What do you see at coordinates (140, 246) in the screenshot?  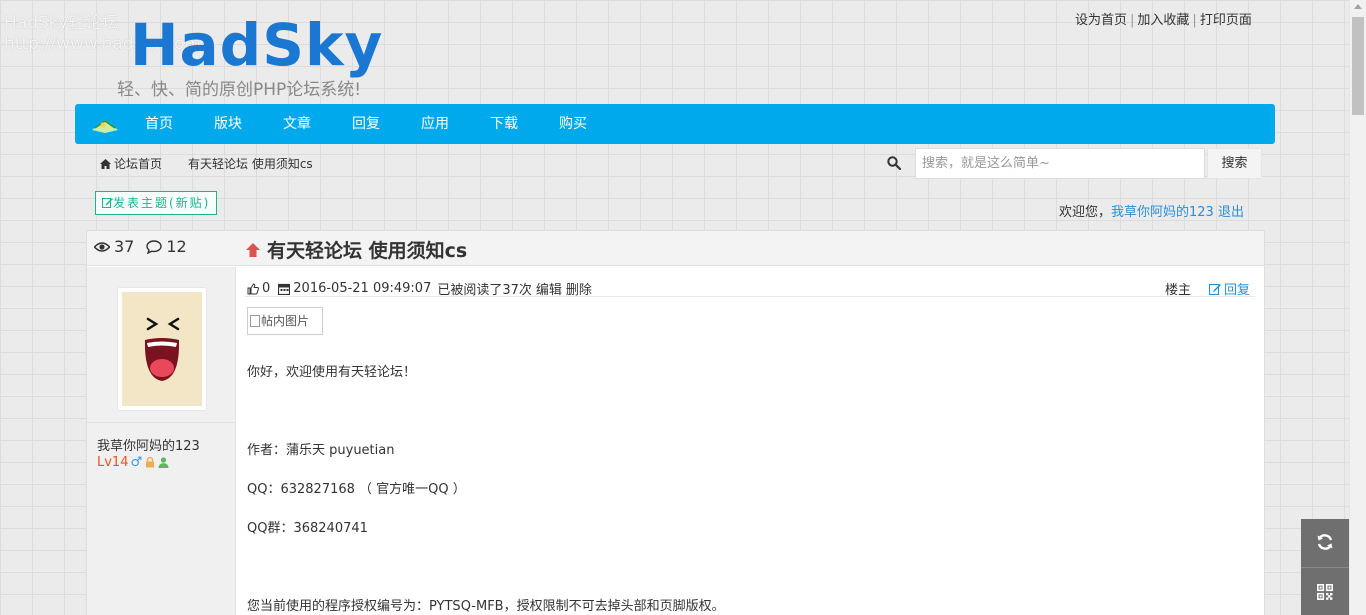 I see `post-stats: 37 12` at bounding box center [140, 246].